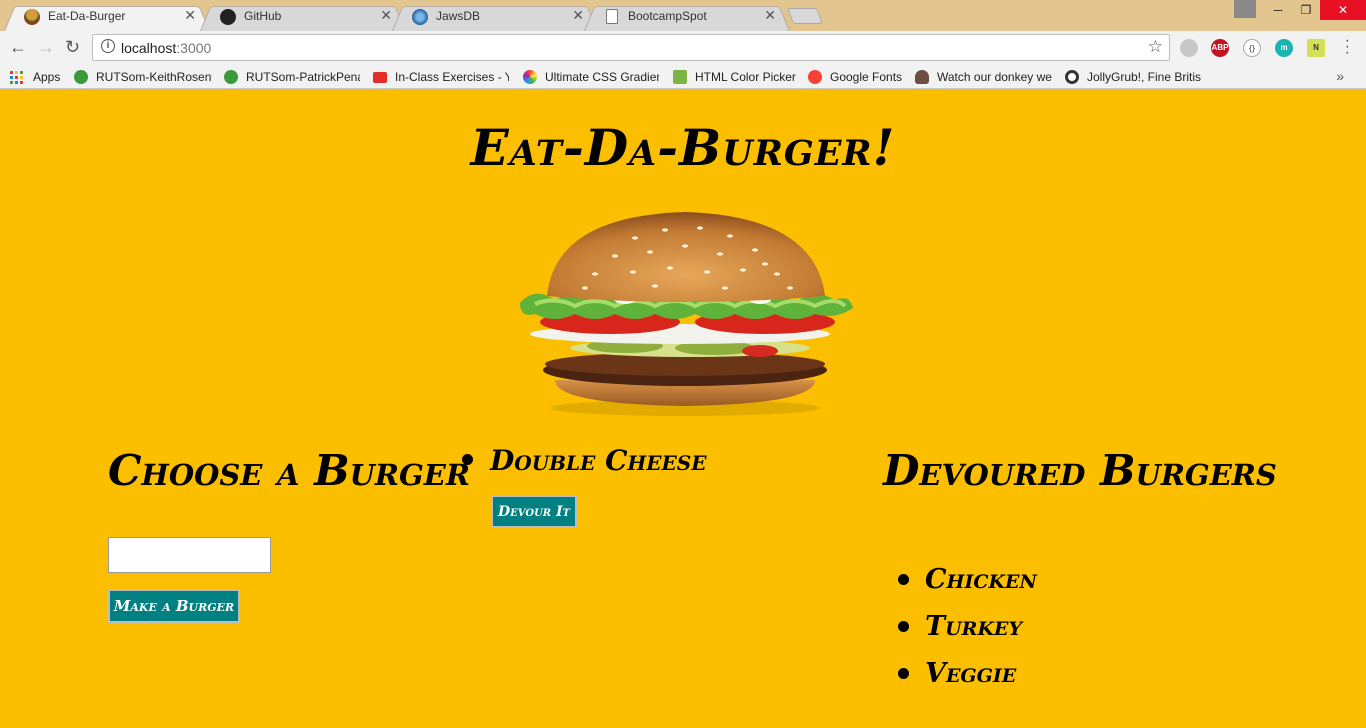 The image size is (1366, 728). I want to click on bookmark-rutsom-keith: RUTSom-KeithRosent, so click(143, 77).